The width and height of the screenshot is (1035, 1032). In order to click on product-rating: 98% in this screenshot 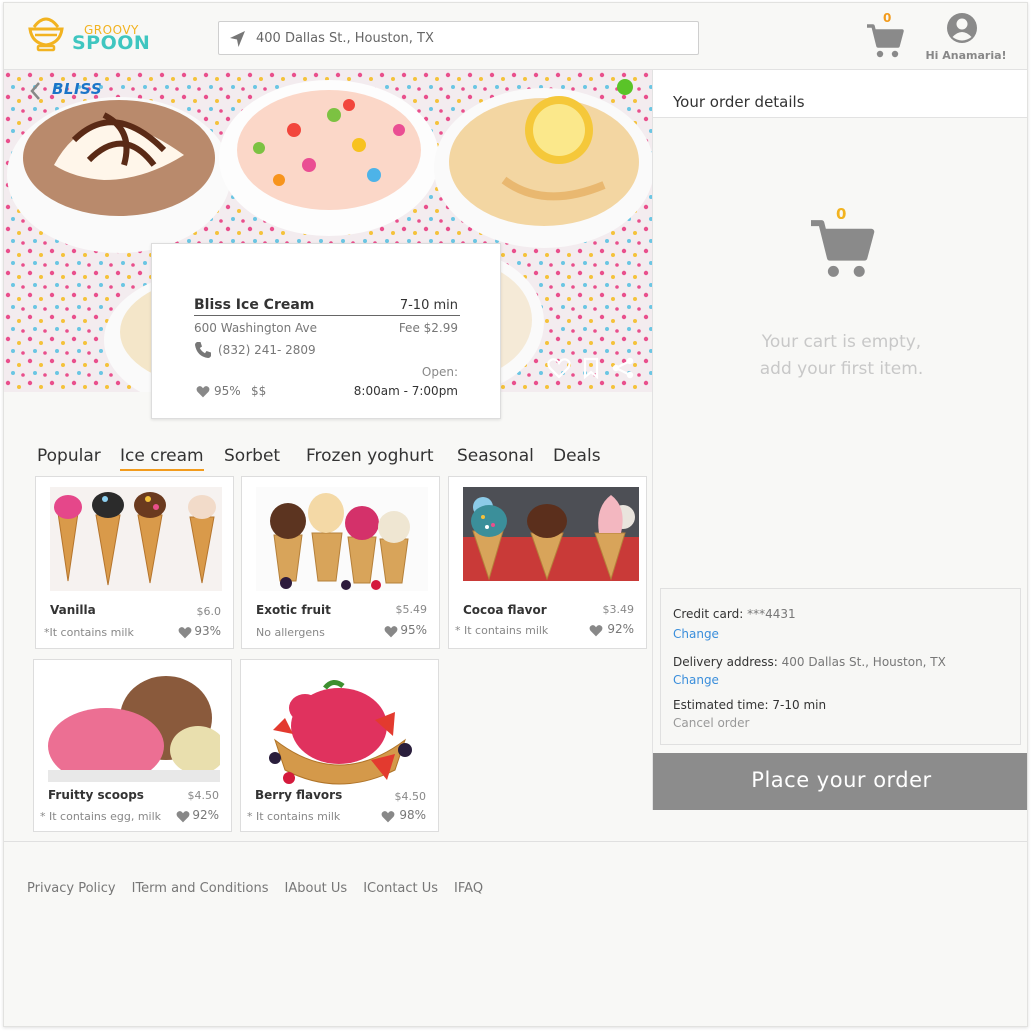, I will do `click(412, 815)`.